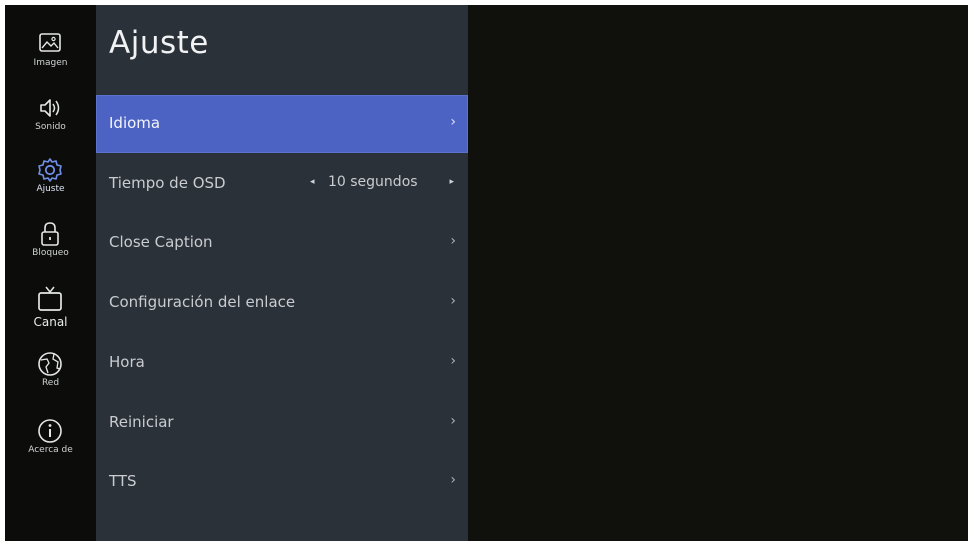 The width and height of the screenshot is (973, 546). Describe the element at coordinates (50, 364) in the screenshot. I see `globe-icon` at that location.